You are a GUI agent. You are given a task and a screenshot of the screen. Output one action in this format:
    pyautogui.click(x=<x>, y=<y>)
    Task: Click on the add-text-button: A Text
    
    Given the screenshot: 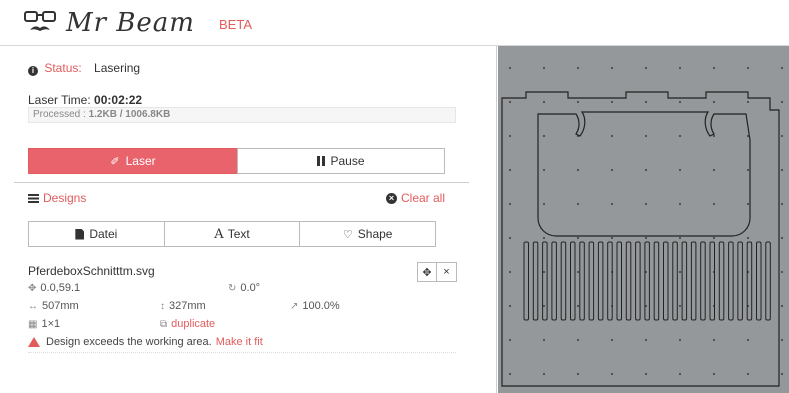 What is the action you would take?
    pyautogui.click(x=232, y=234)
    